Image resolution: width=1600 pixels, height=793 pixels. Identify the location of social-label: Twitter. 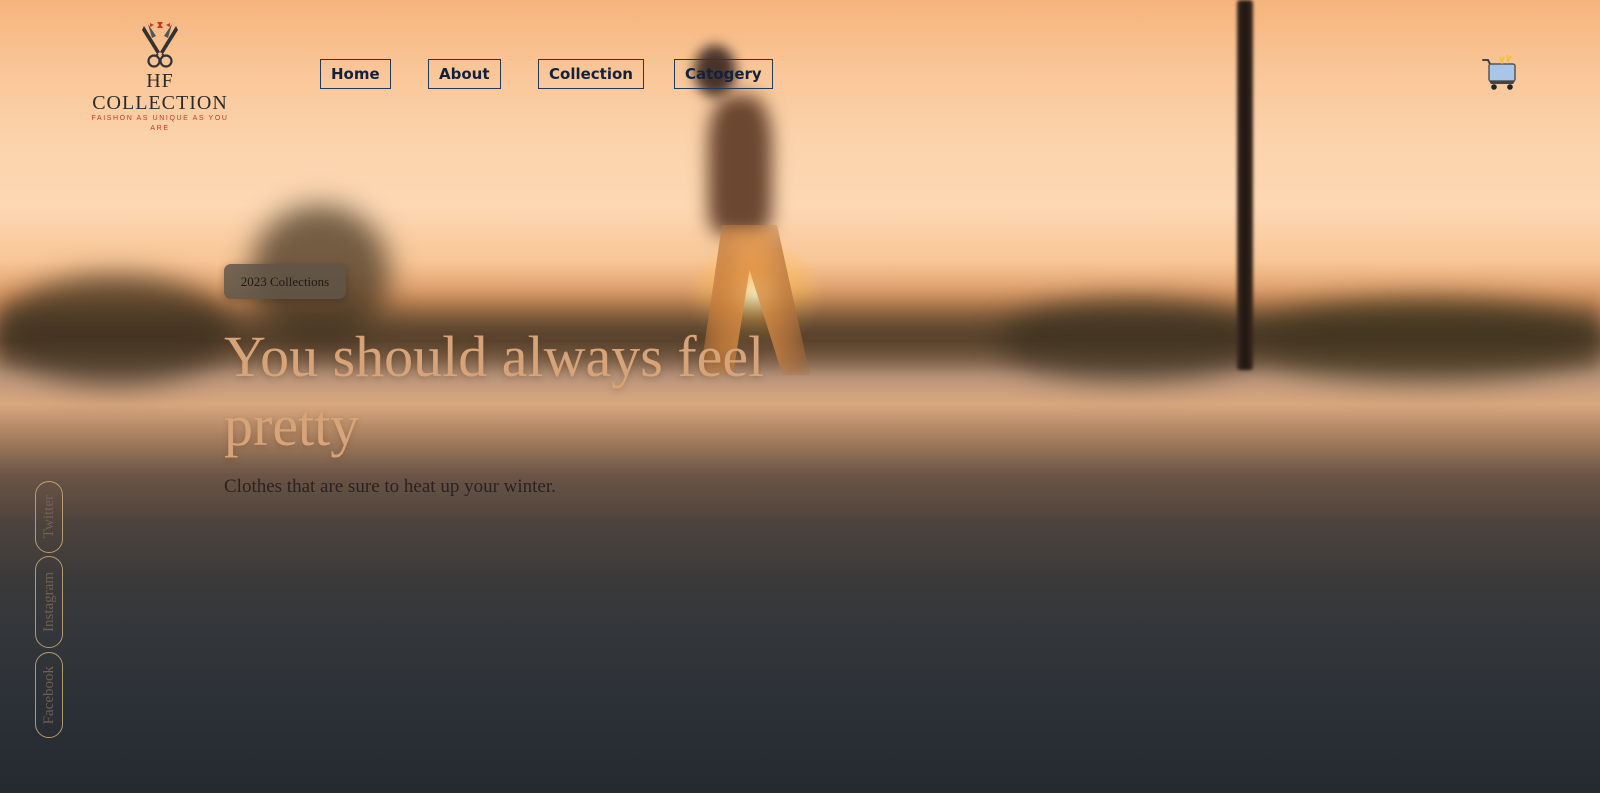
(48, 517).